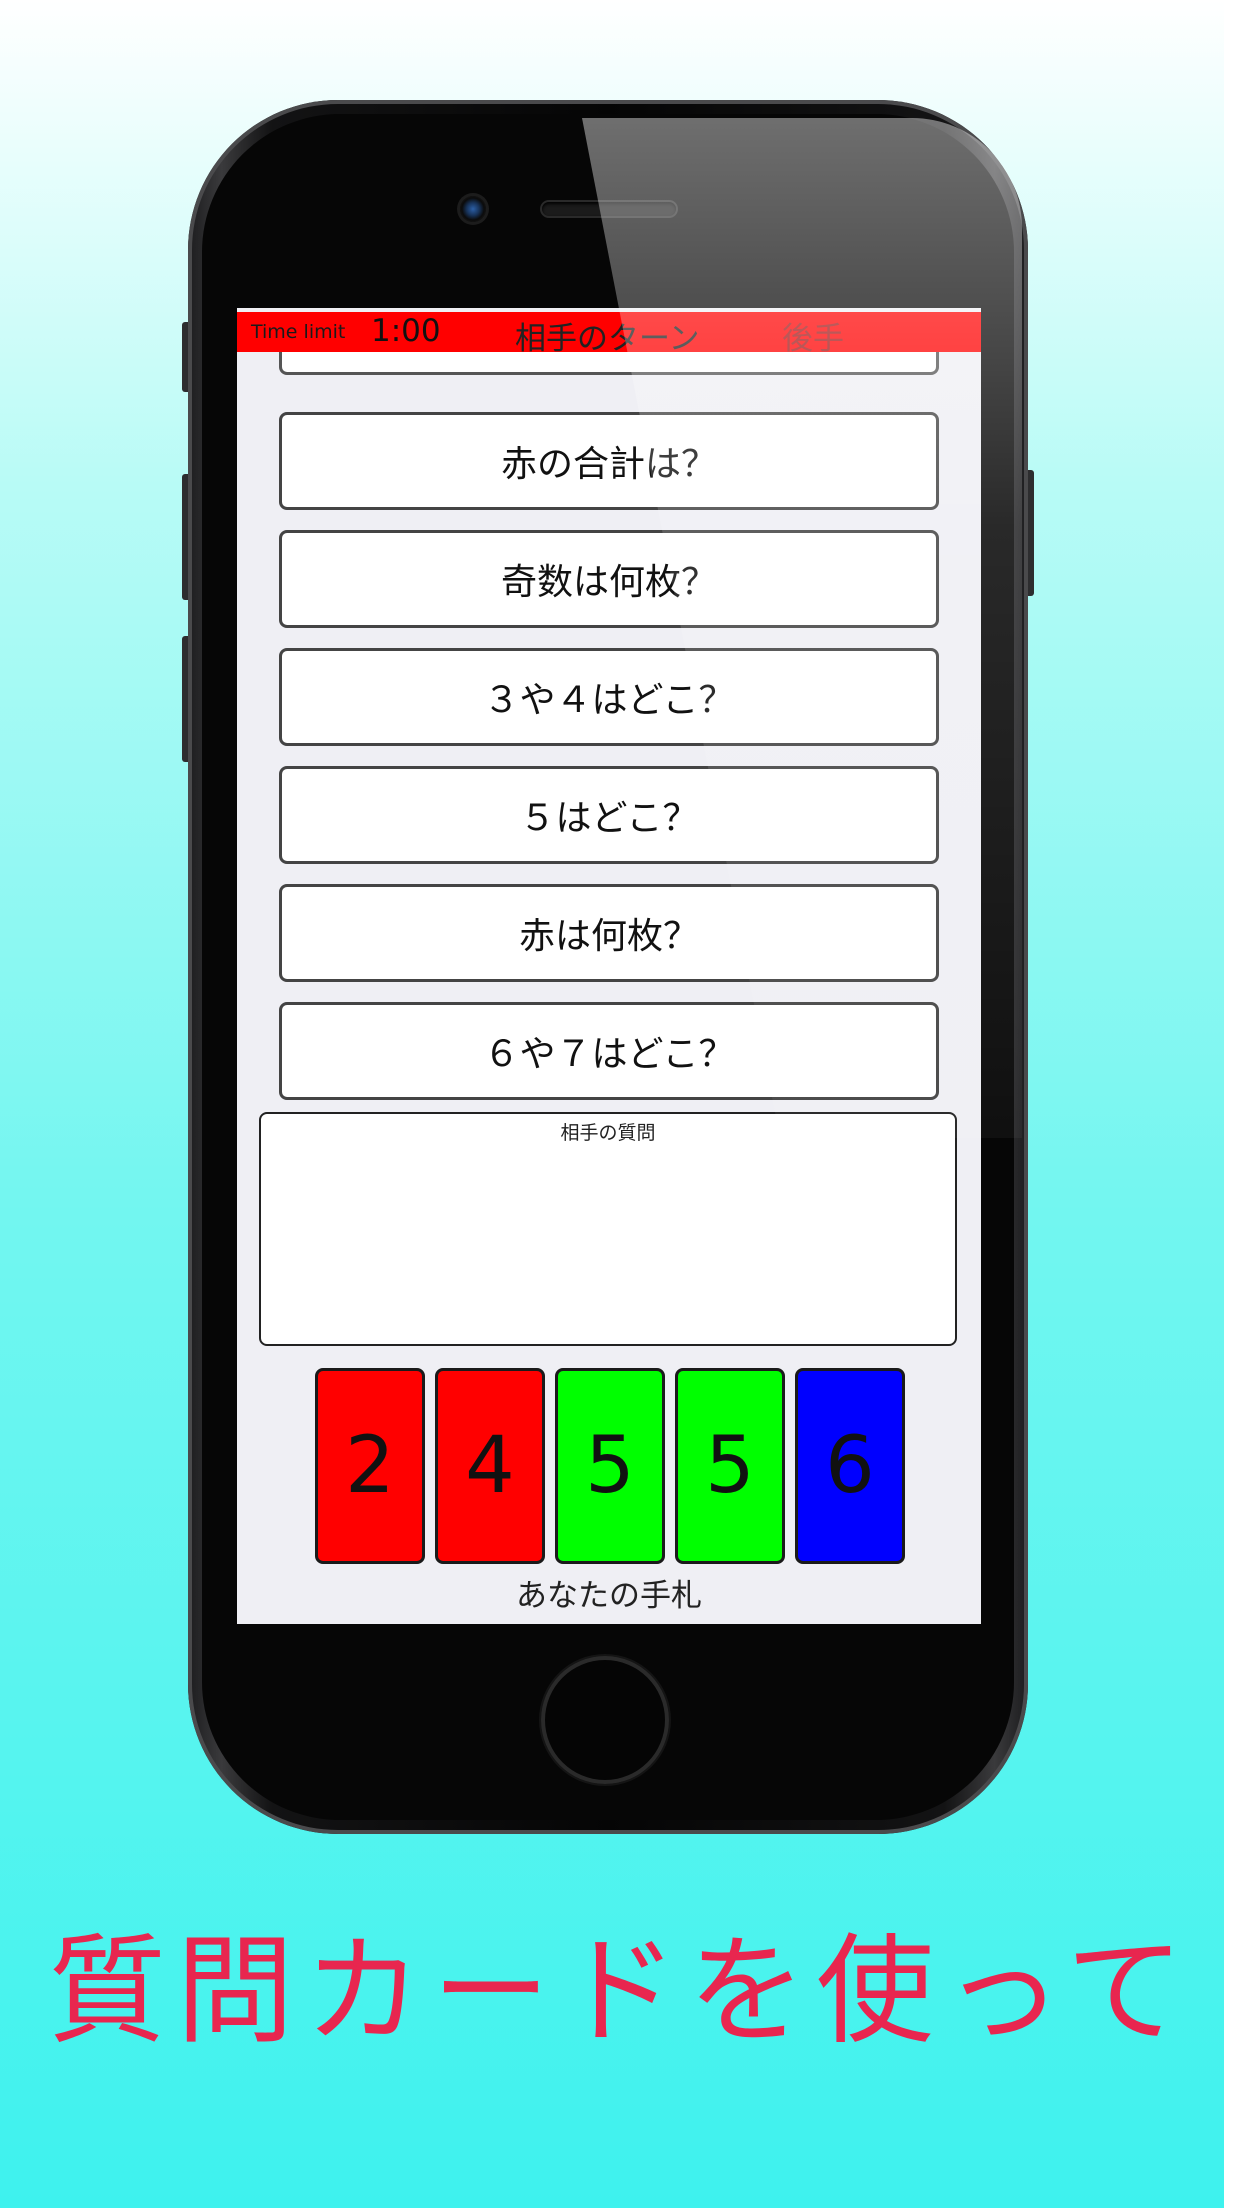 The width and height of the screenshot is (1242, 2208). What do you see at coordinates (609, 700) in the screenshot?
I see `question-card-label: ３や４はどこ？` at bounding box center [609, 700].